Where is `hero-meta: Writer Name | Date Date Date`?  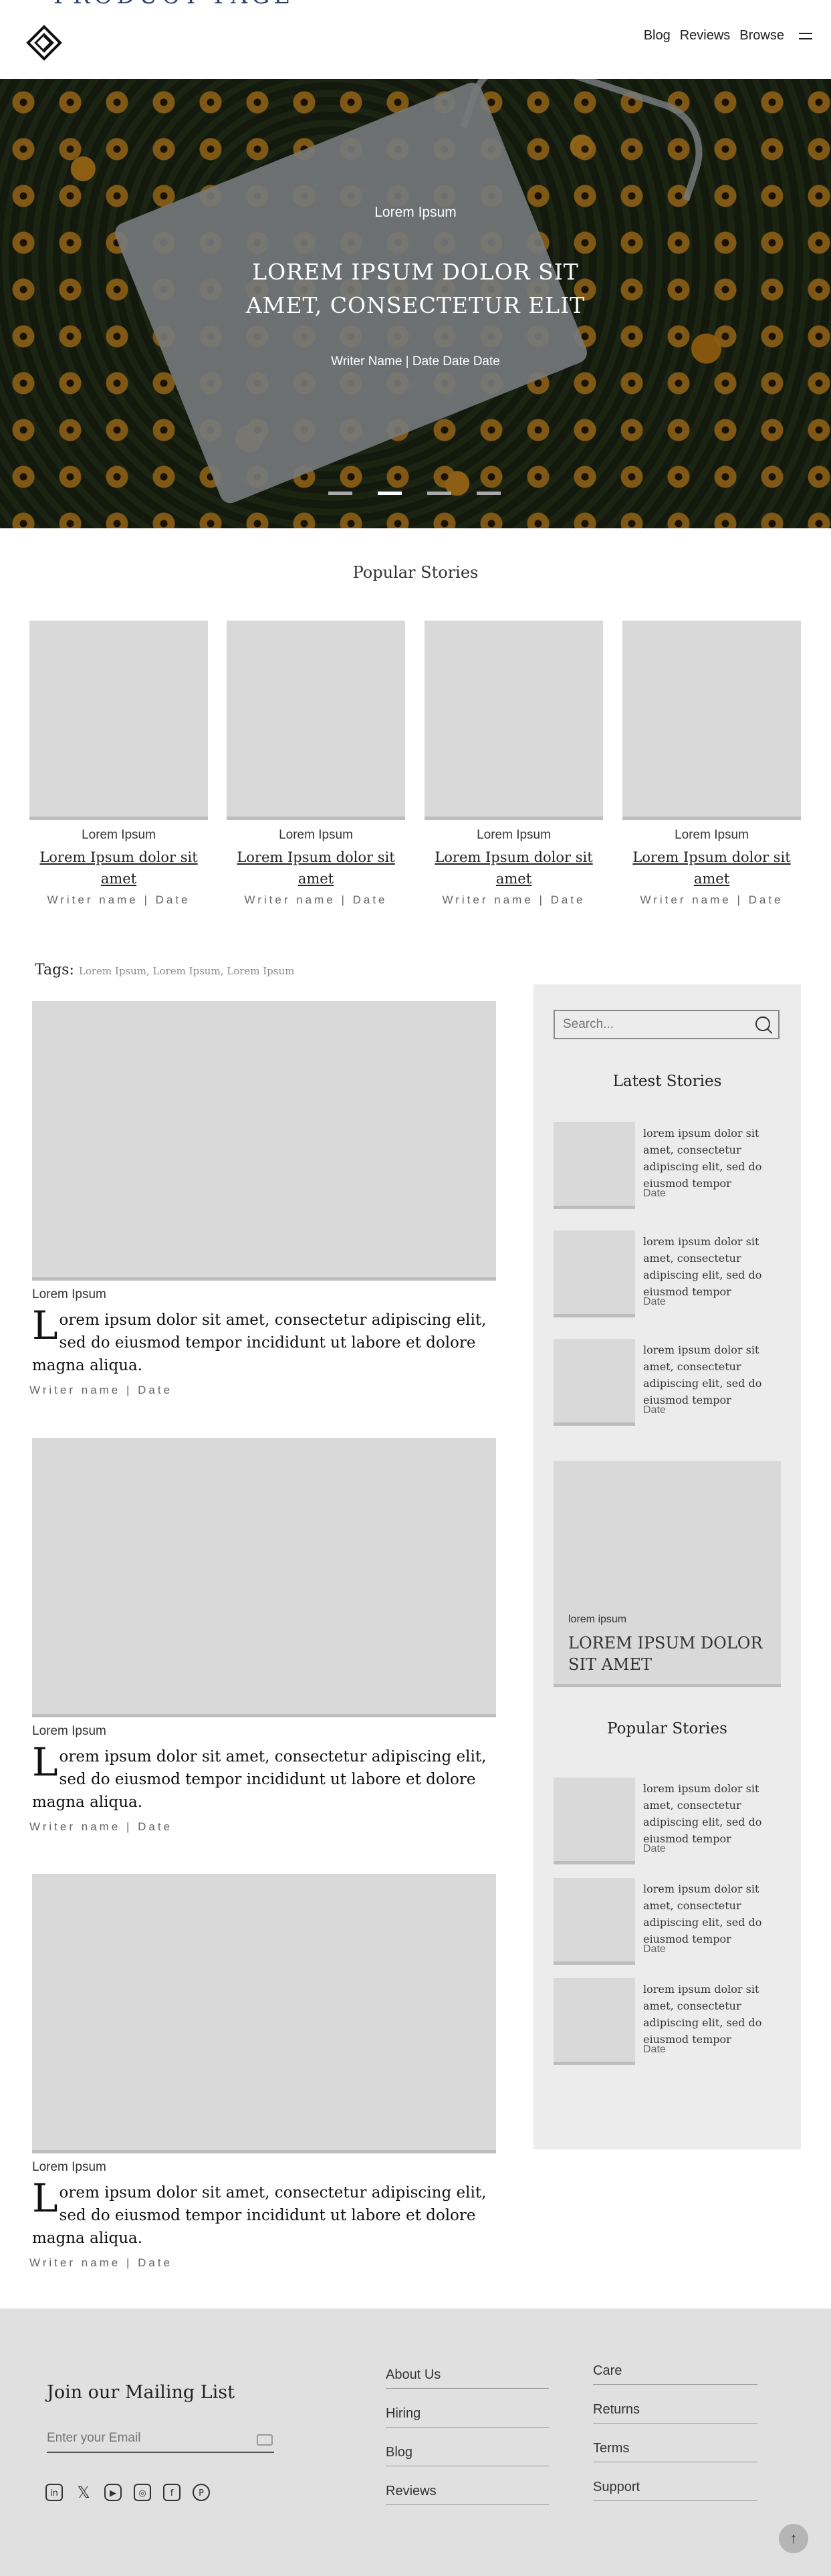
hero-meta: Writer Name | Date Date Date is located at coordinates (415, 361).